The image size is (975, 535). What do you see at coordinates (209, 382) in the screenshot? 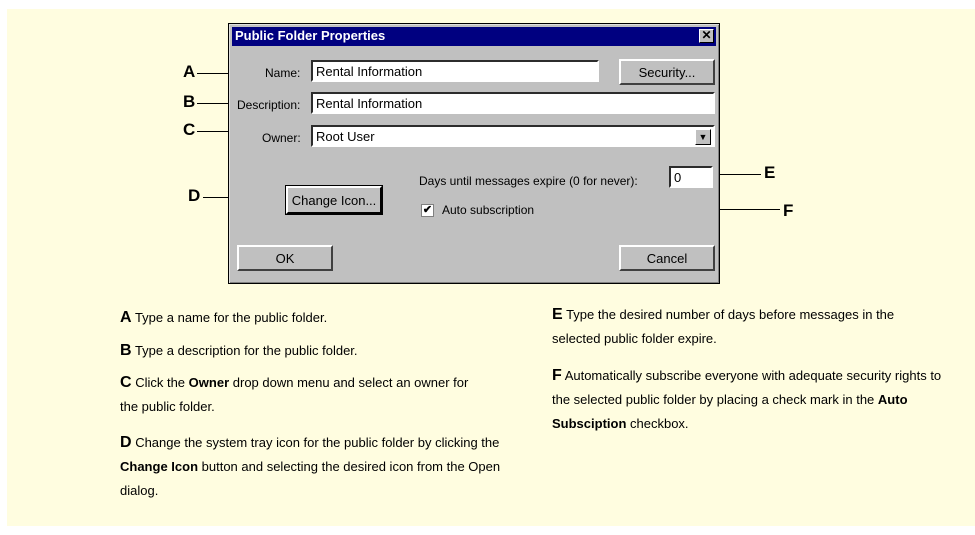
I see `desc-c-bold: Owner` at bounding box center [209, 382].